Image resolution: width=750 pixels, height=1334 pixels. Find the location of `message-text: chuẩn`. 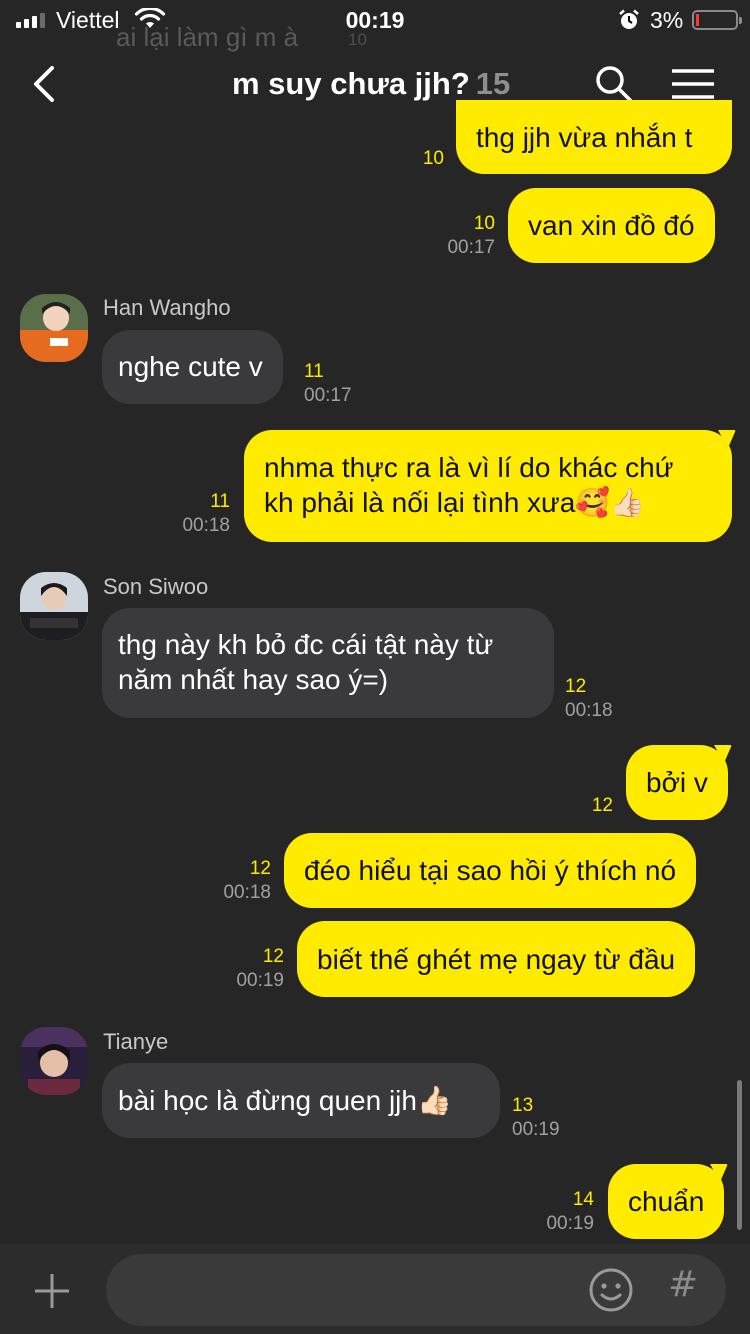

message-text: chuẩn is located at coordinates (666, 1201).